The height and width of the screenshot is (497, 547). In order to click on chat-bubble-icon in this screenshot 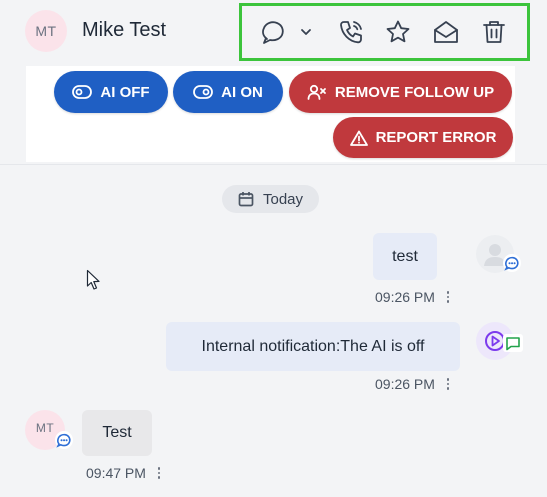, I will do `click(273, 32)`.